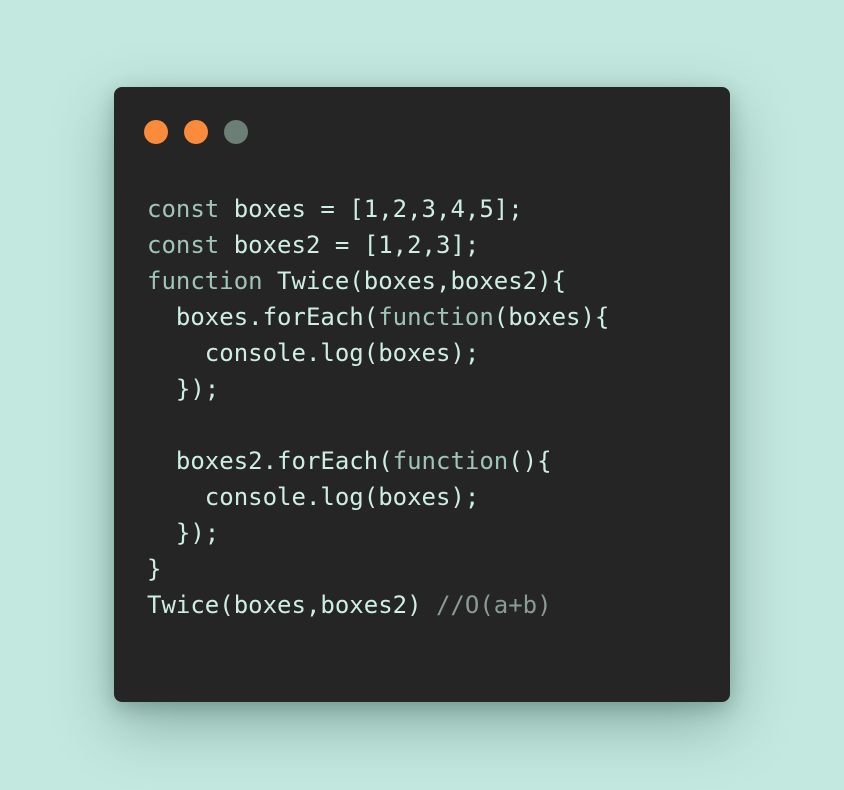 This screenshot has width=844, height=790. What do you see at coordinates (236, 132) in the screenshot?
I see `maximize-dot` at bounding box center [236, 132].